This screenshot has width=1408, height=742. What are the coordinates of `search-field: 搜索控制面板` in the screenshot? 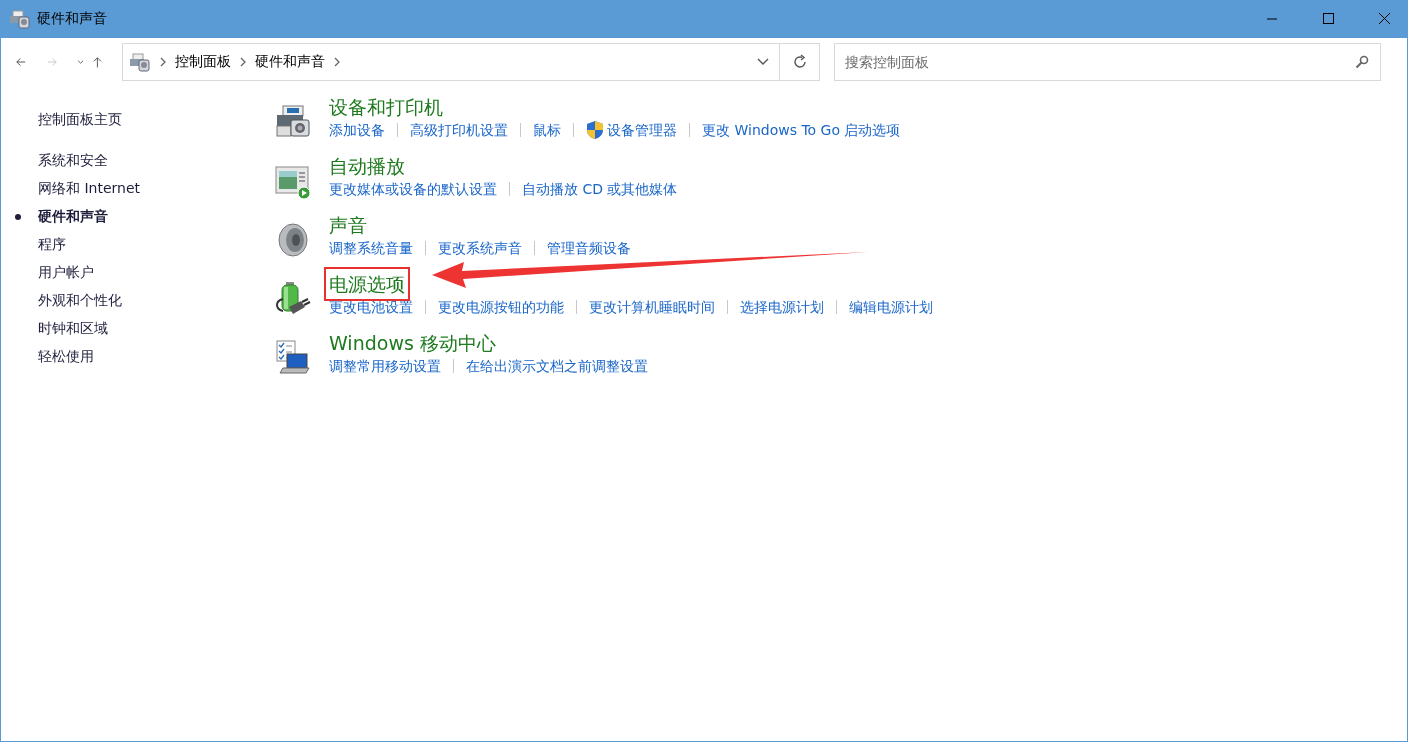 It's located at (1107, 62).